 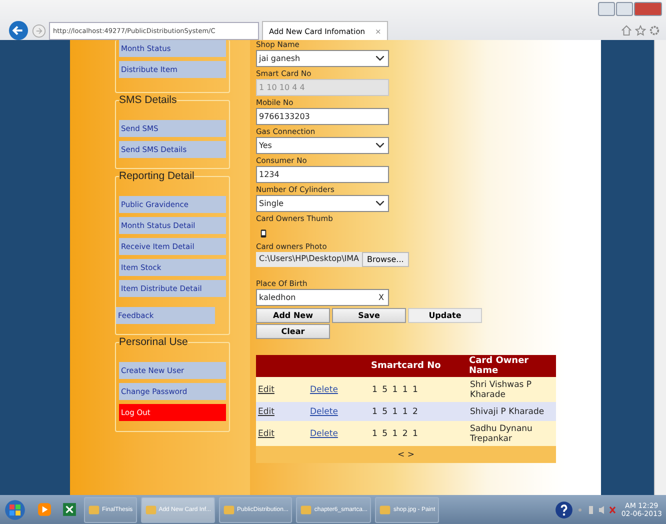 I want to click on table-cell: 1 5 1 1 1, so click(x=395, y=389).